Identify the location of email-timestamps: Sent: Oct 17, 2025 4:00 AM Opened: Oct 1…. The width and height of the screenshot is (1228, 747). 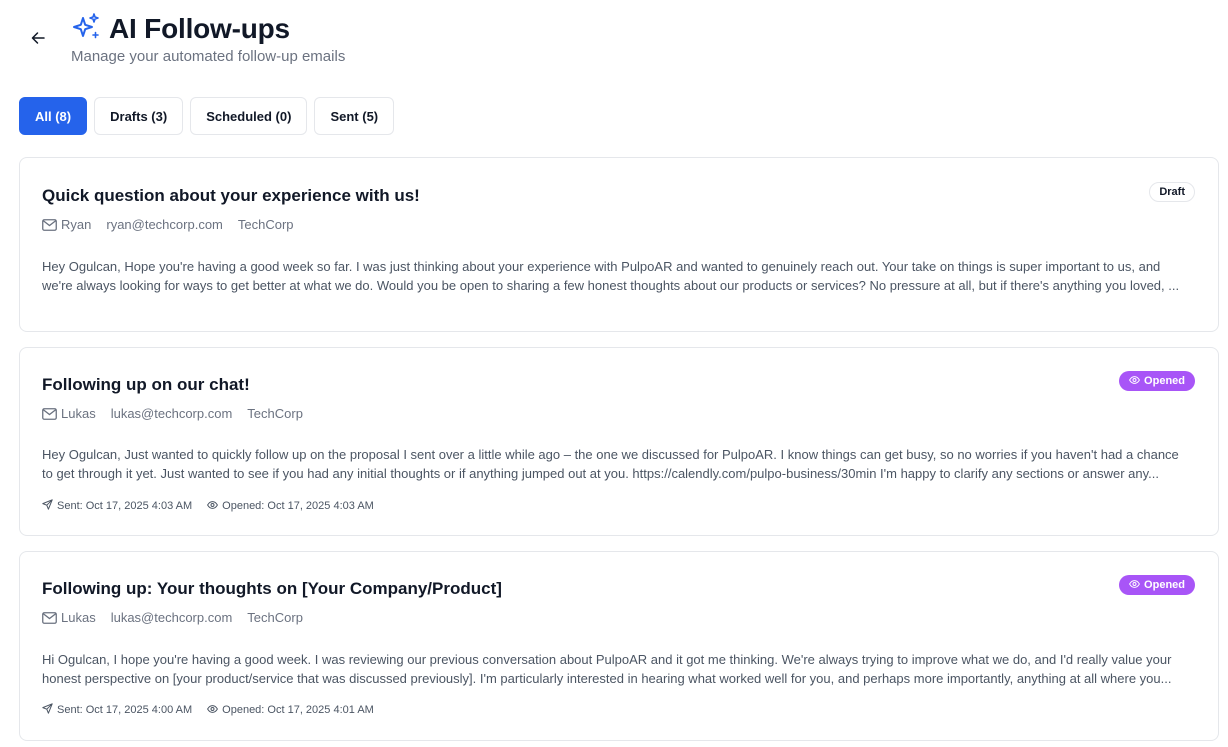
(208, 710).